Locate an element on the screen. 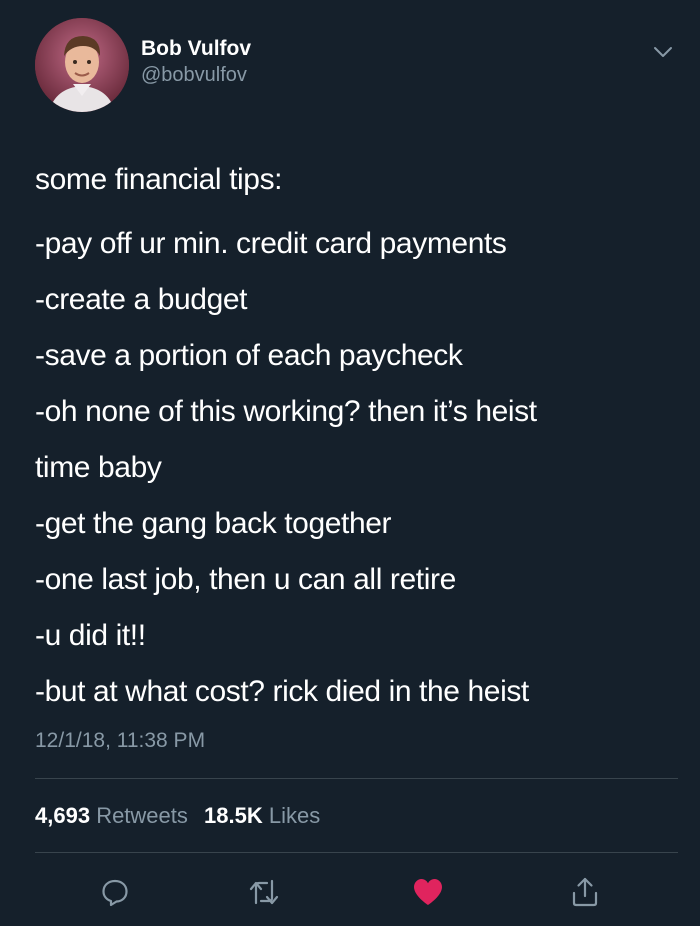  chevron-down-icon is located at coordinates (663, 52).